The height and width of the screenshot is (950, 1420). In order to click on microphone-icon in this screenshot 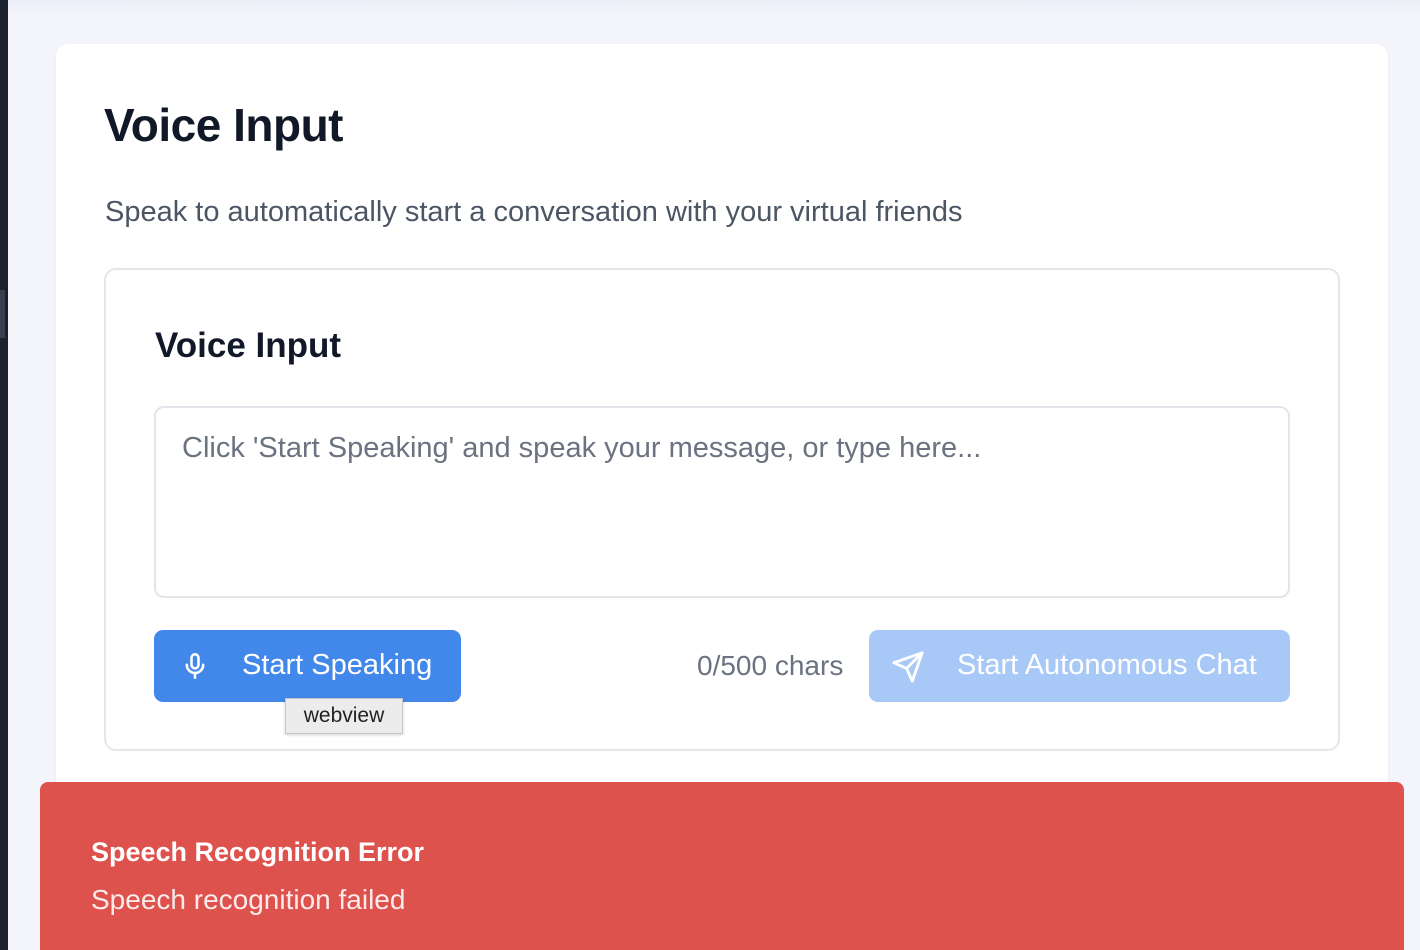, I will do `click(195, 666)`.